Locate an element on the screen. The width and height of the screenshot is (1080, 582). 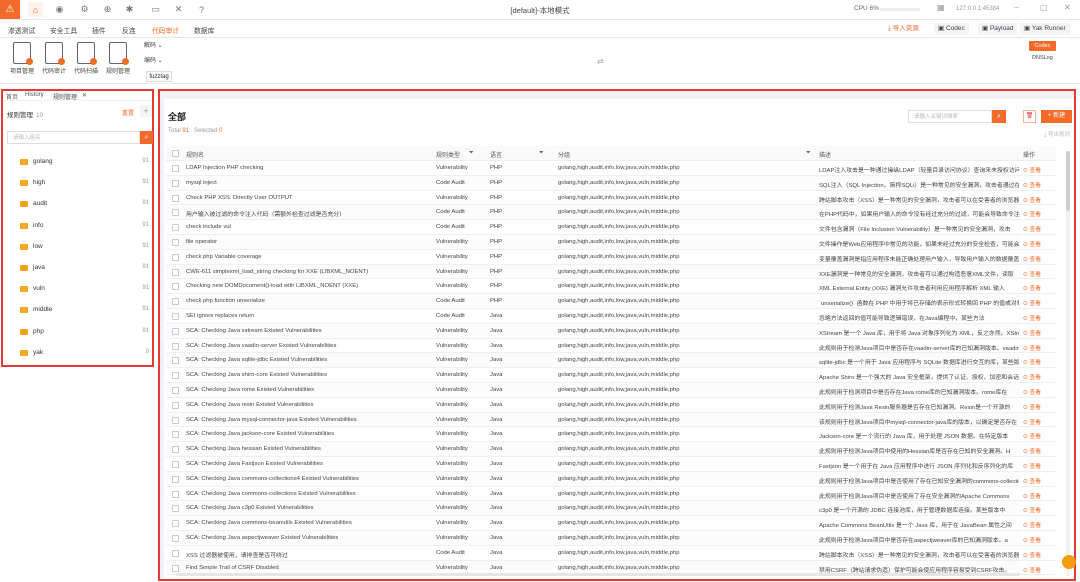
bug-icon: ✱ is located at coordinates (129, 9).